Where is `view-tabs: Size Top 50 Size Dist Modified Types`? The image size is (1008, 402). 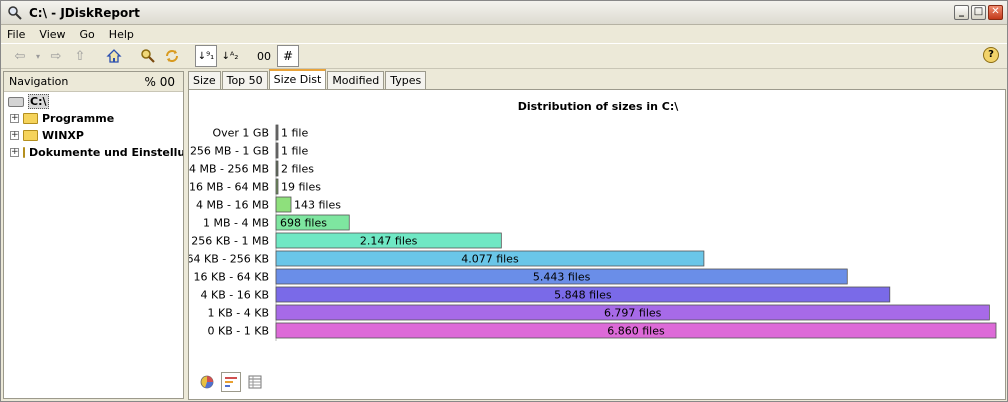 view-tabs: Size Top 50 Size Dist Modified Types is located at coordinates (307, 79).